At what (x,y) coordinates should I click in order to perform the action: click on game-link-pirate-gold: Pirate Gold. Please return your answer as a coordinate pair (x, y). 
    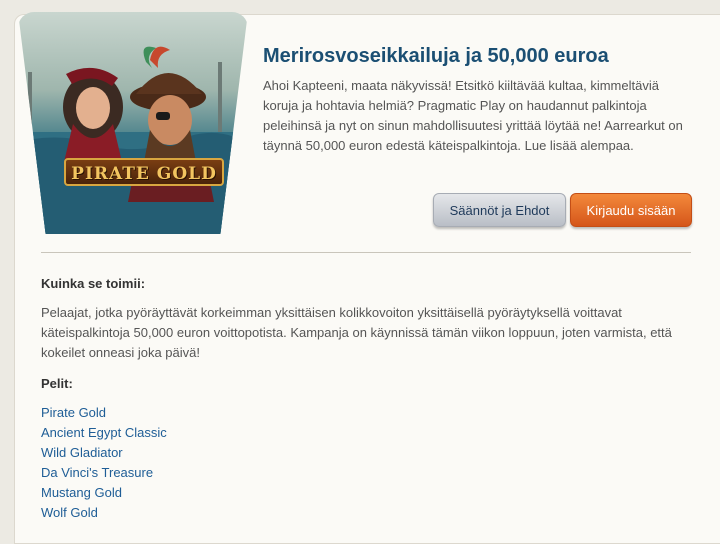
    Looking at the image, I should click on (73, 412).